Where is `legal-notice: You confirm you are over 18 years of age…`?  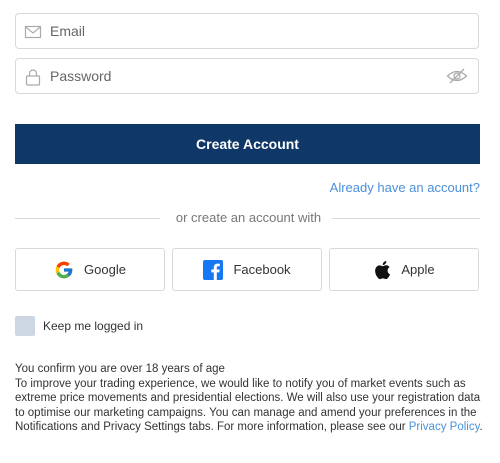
legal-notice: You confirm you are over 18 years of age… is located at coordinates (250, 398).